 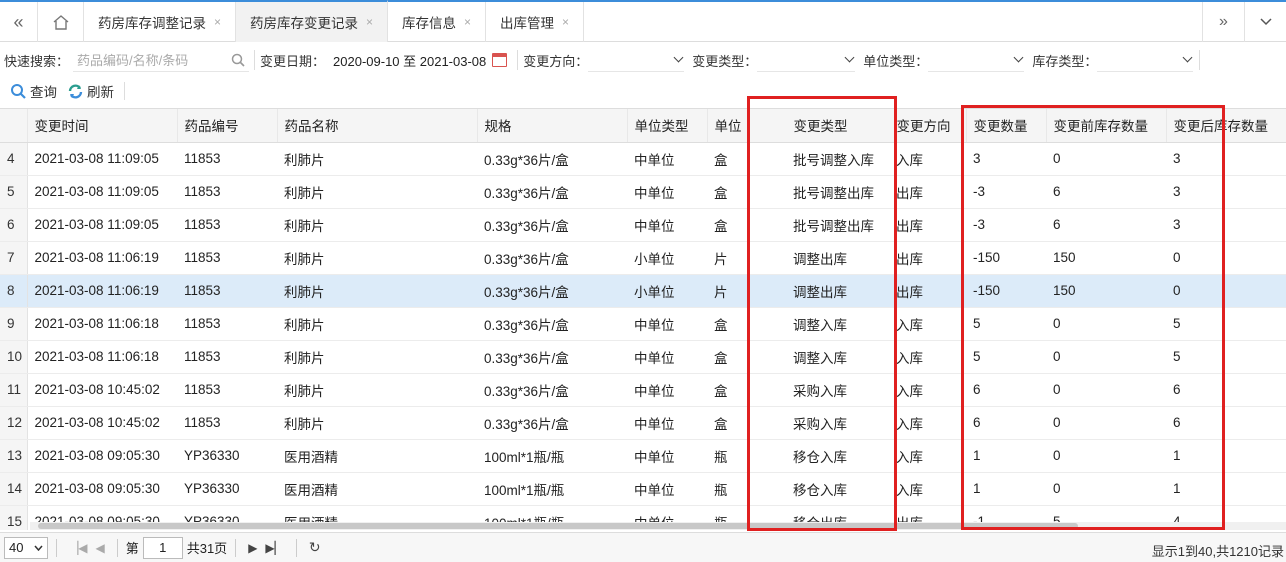 I want to click on header-spec: 规格, so click(x=552, y=126).